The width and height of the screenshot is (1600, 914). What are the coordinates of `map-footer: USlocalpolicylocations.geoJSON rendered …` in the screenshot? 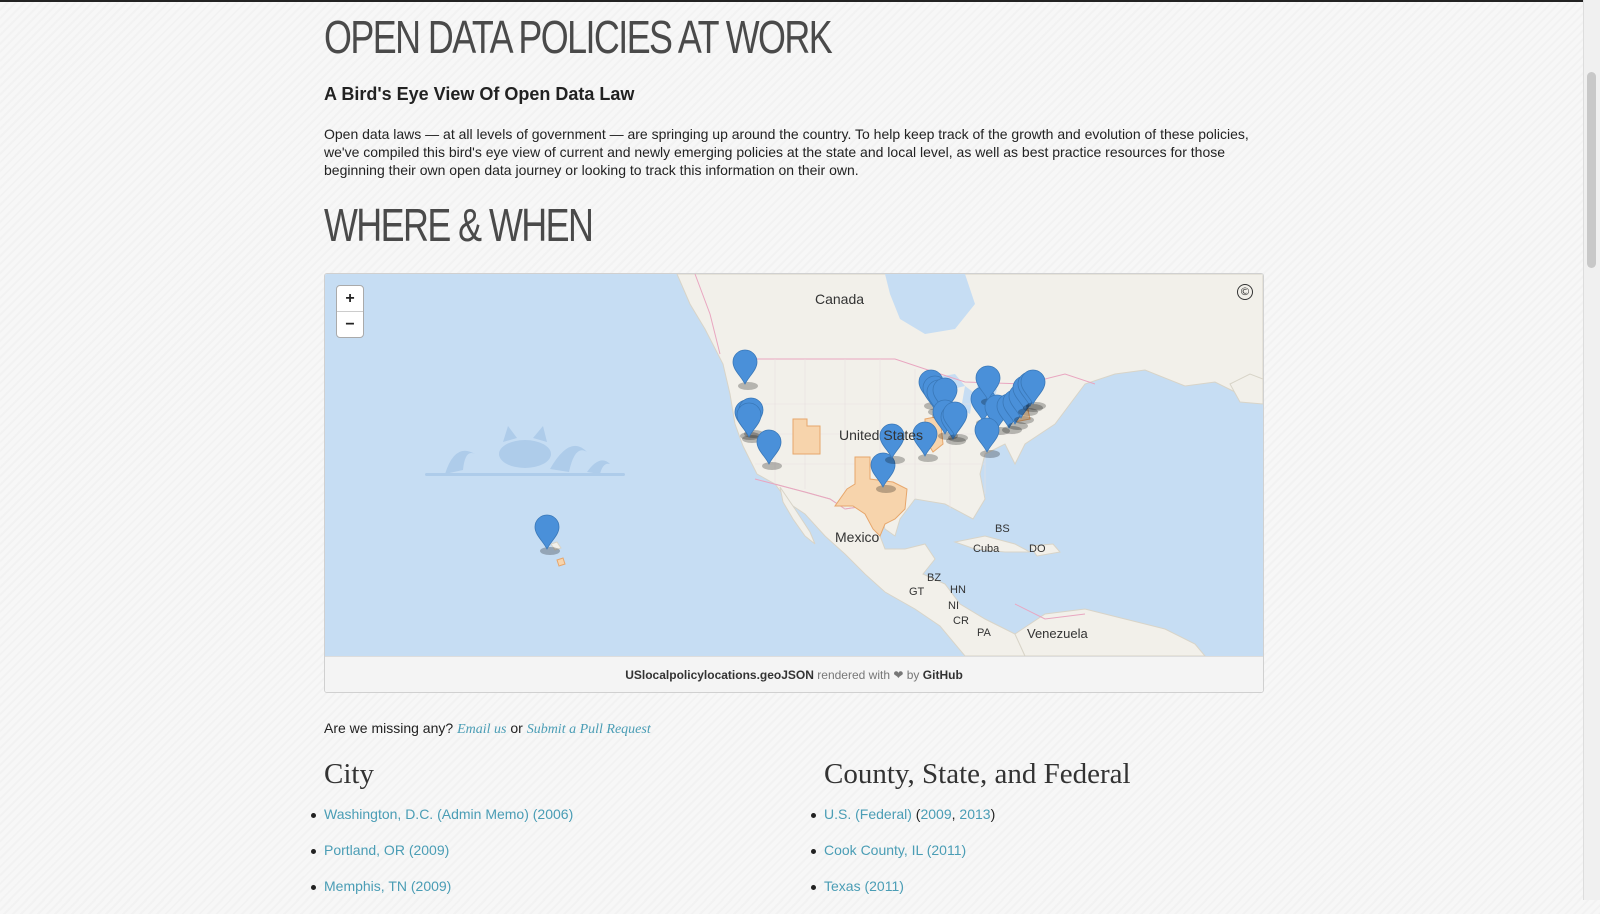 It's located at (794, 674).